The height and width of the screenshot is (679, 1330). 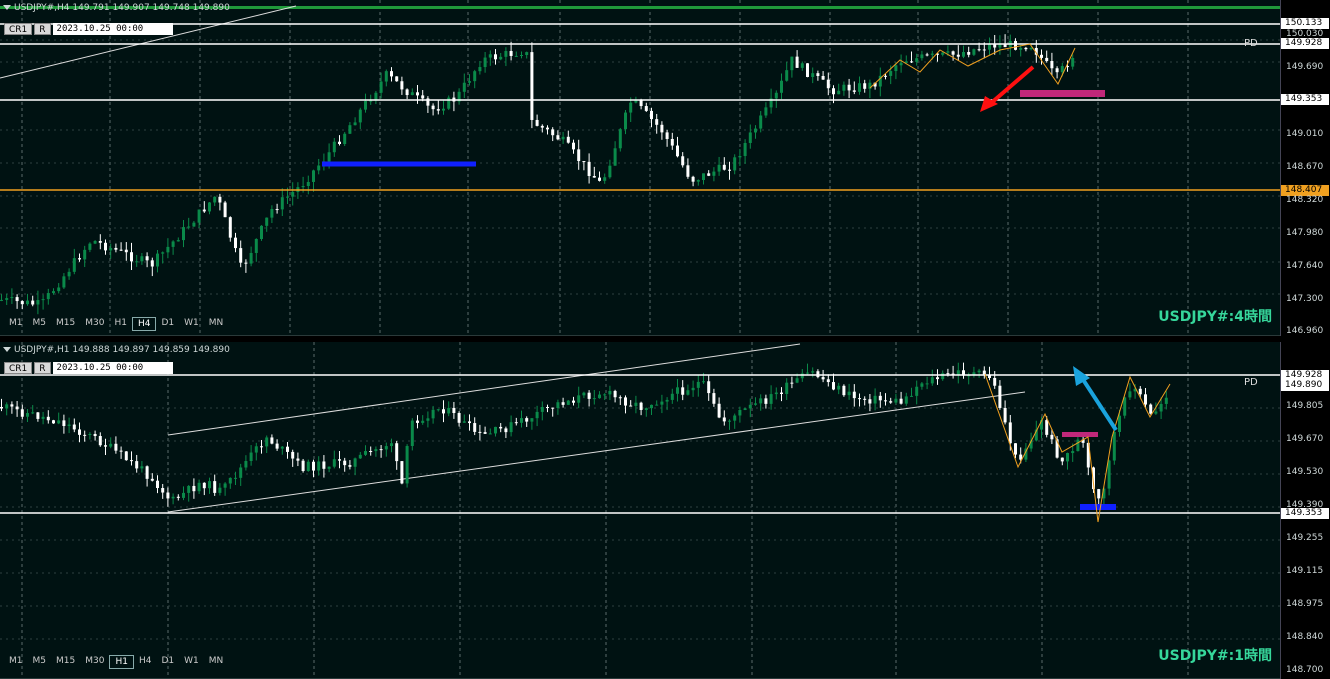 What do you see at coordinates (1305, 266) in the screenshot?
I see `ylab: 147.640` at bounding box center [1305, 266].